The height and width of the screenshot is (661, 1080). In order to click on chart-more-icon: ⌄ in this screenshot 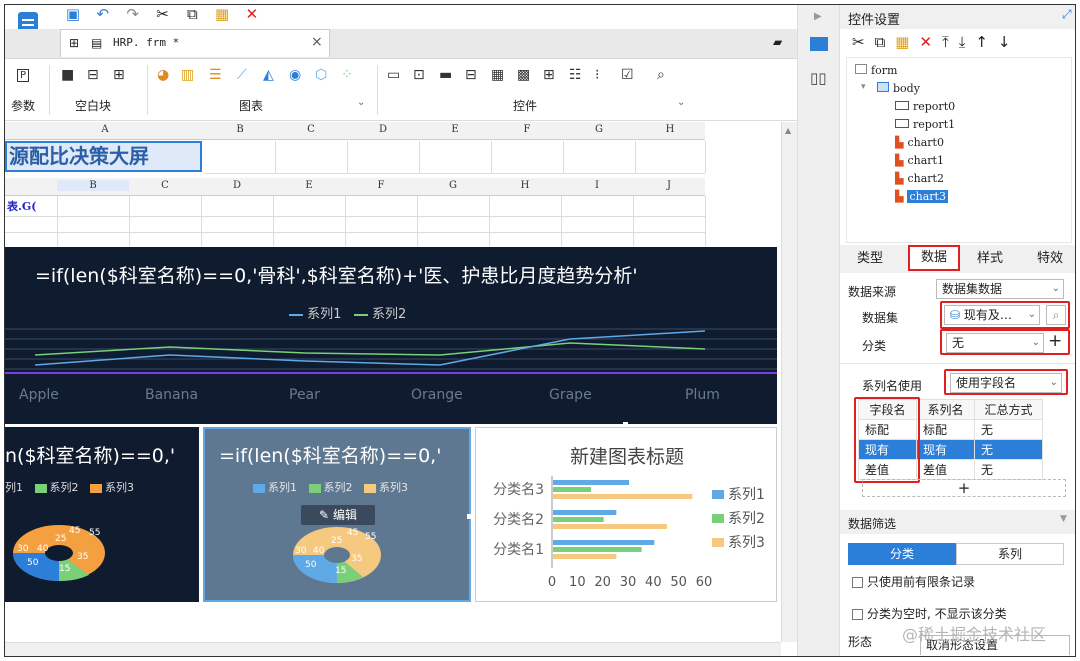, I will do `click(361, 102)`.